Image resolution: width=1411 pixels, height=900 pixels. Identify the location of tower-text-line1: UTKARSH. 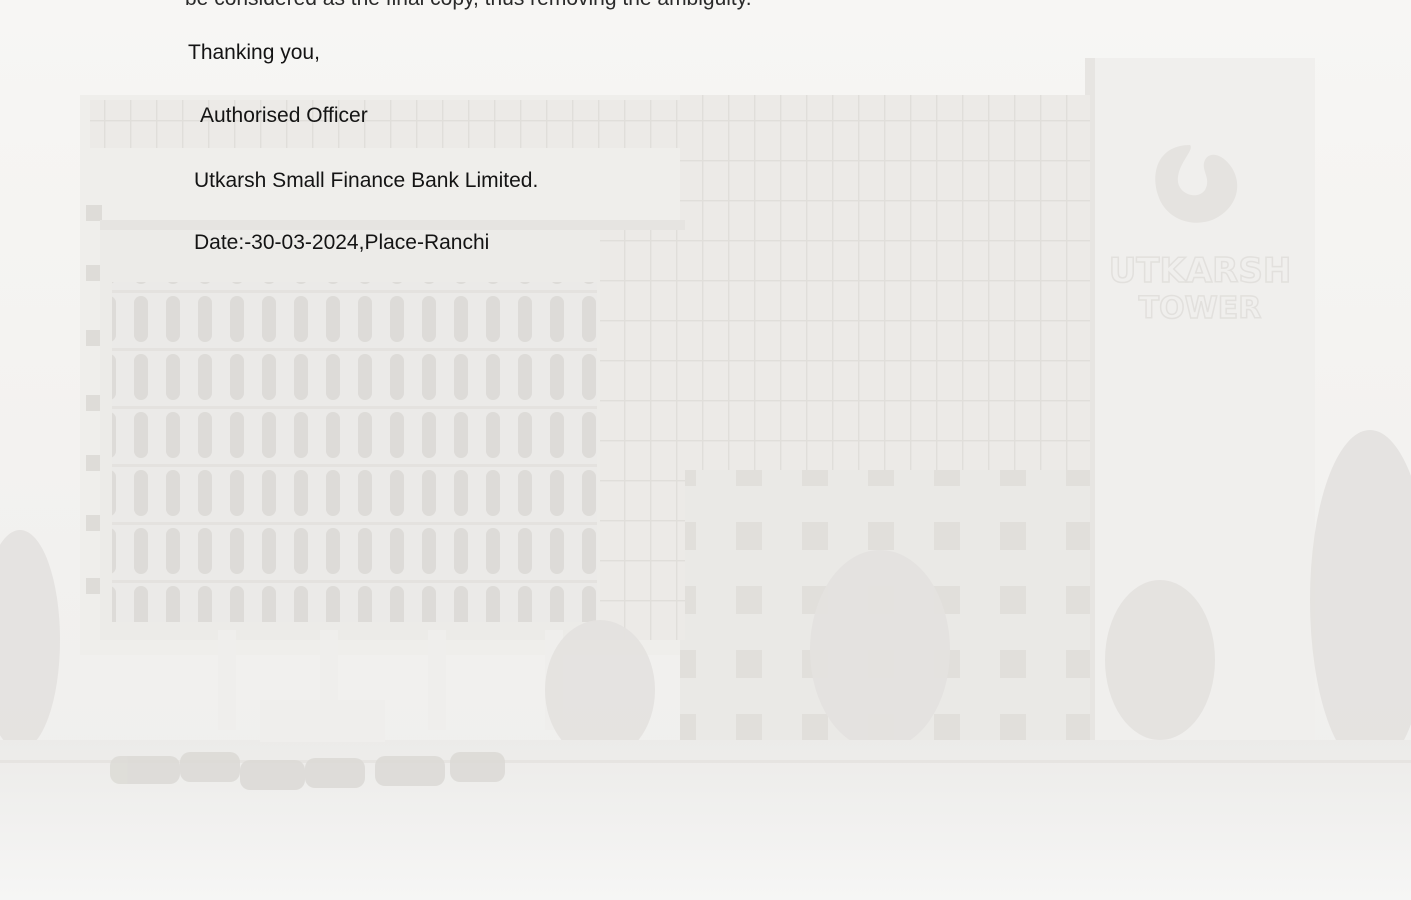
(1200, 271).